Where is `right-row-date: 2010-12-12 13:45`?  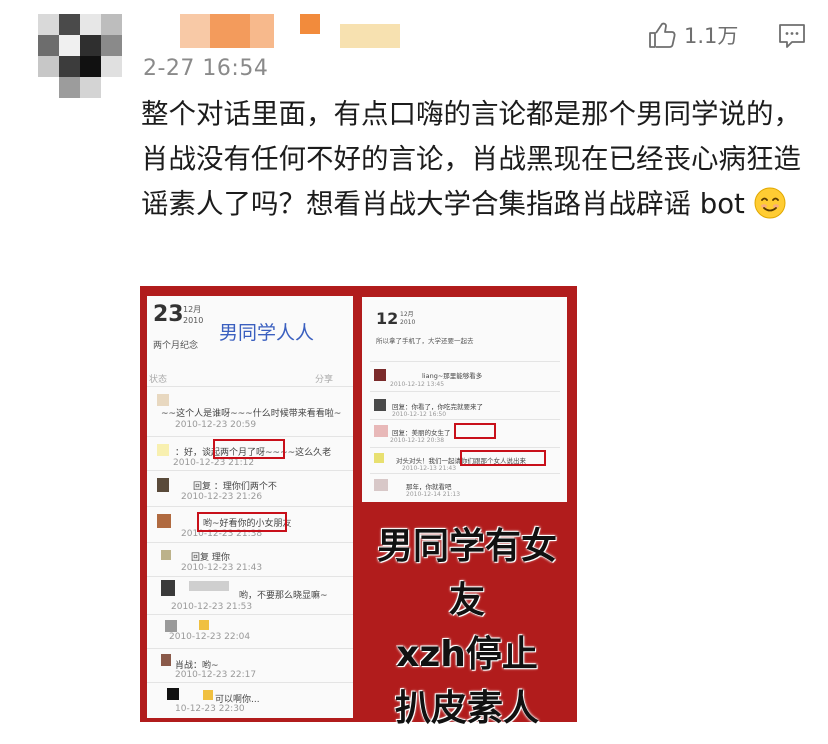
right-row-date: 2010-12-12 13:45 is located at coordinates (417, 384).